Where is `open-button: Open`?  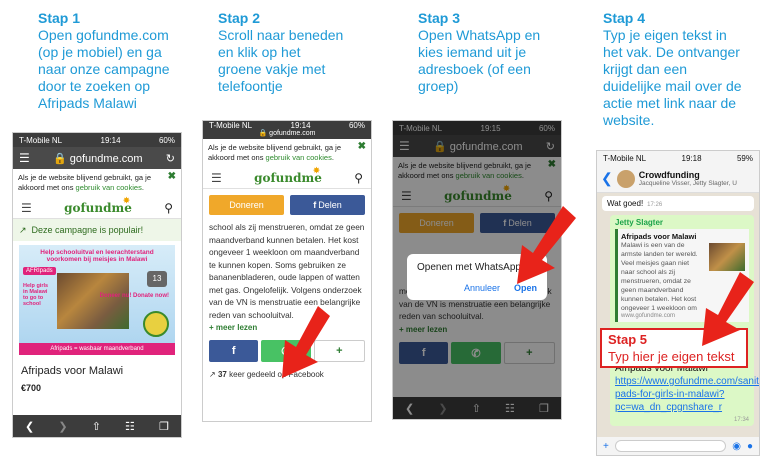 open-button: Open is located at coordinates (525, 288).